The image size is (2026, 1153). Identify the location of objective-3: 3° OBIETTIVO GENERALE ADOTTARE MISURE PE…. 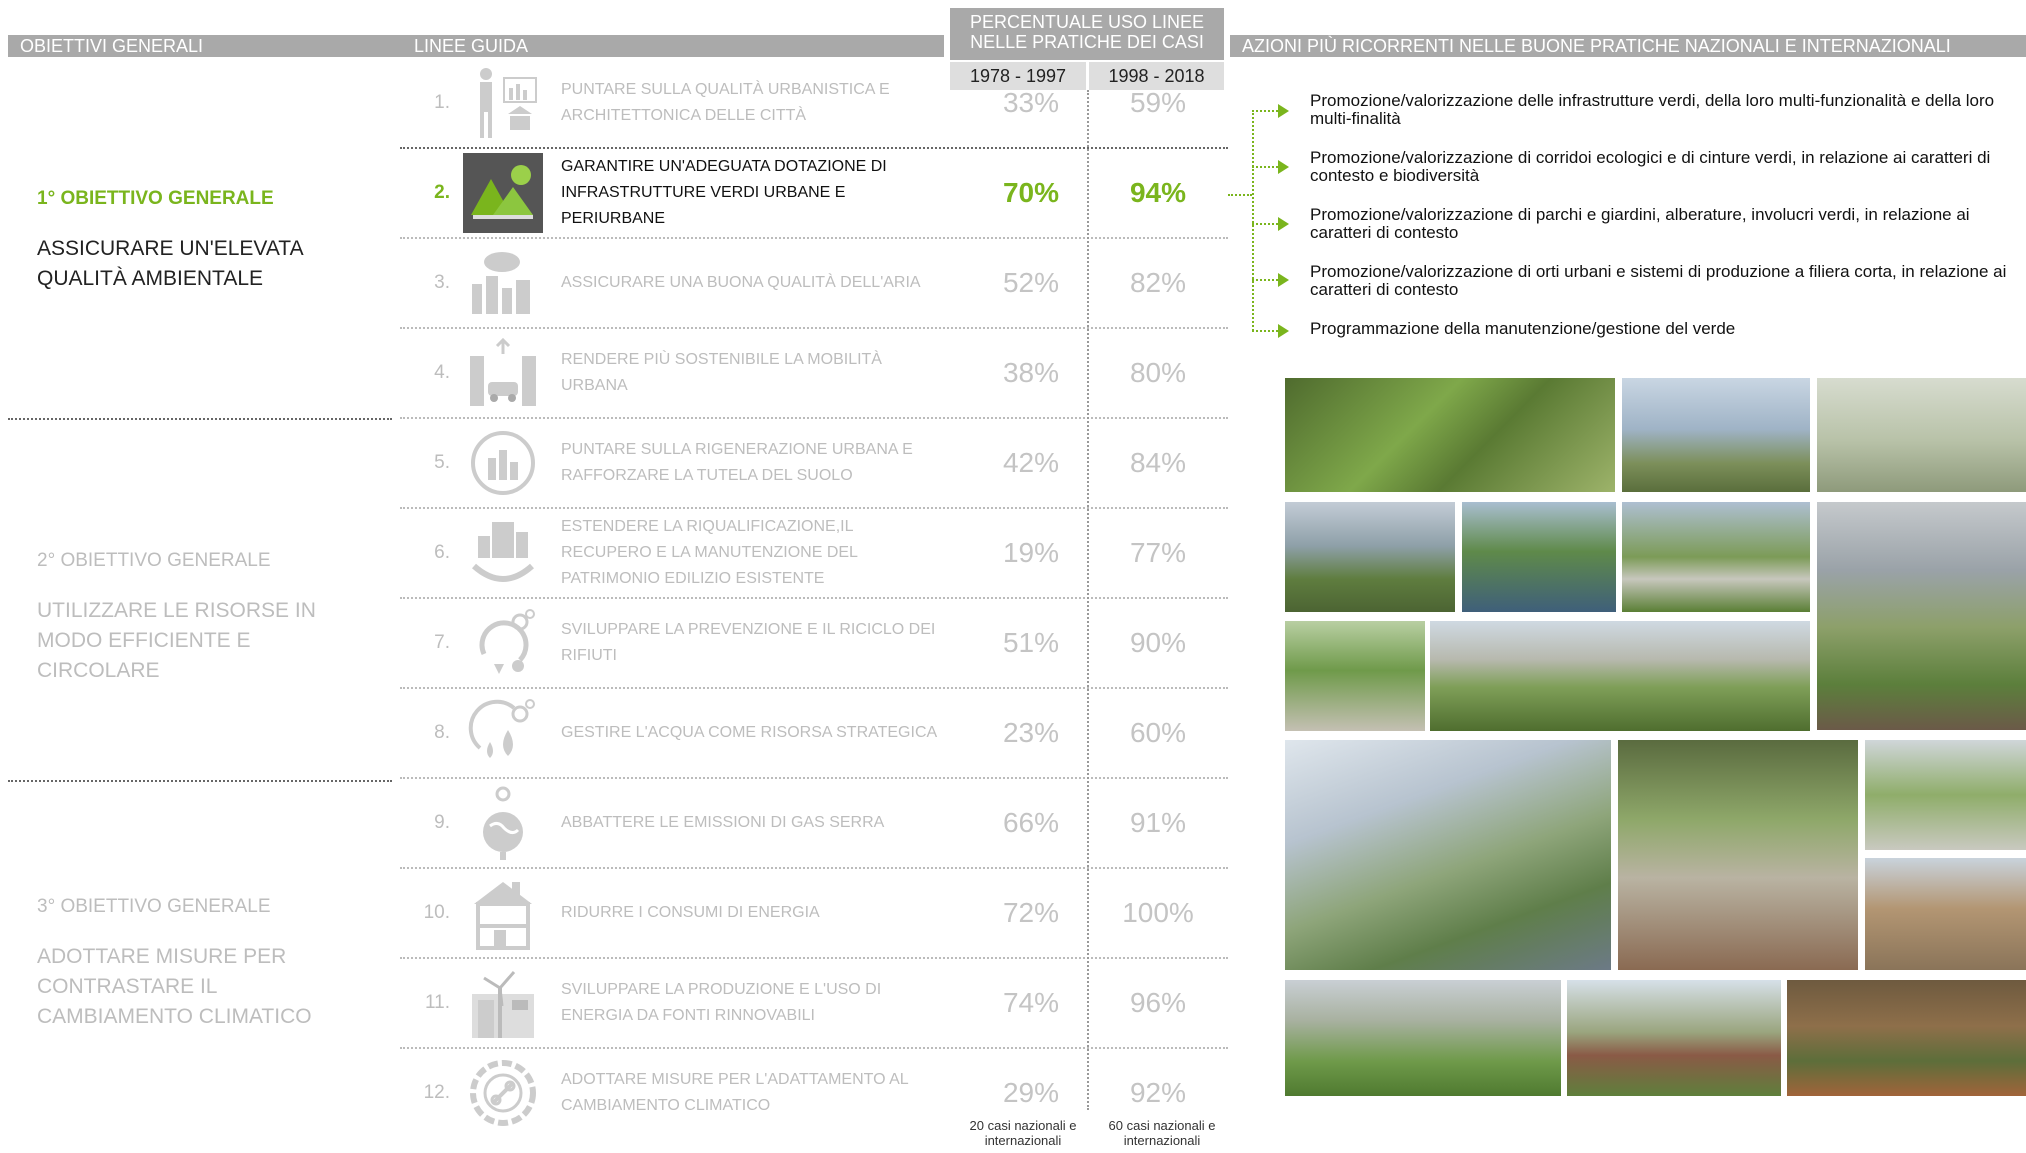
(207, 964).